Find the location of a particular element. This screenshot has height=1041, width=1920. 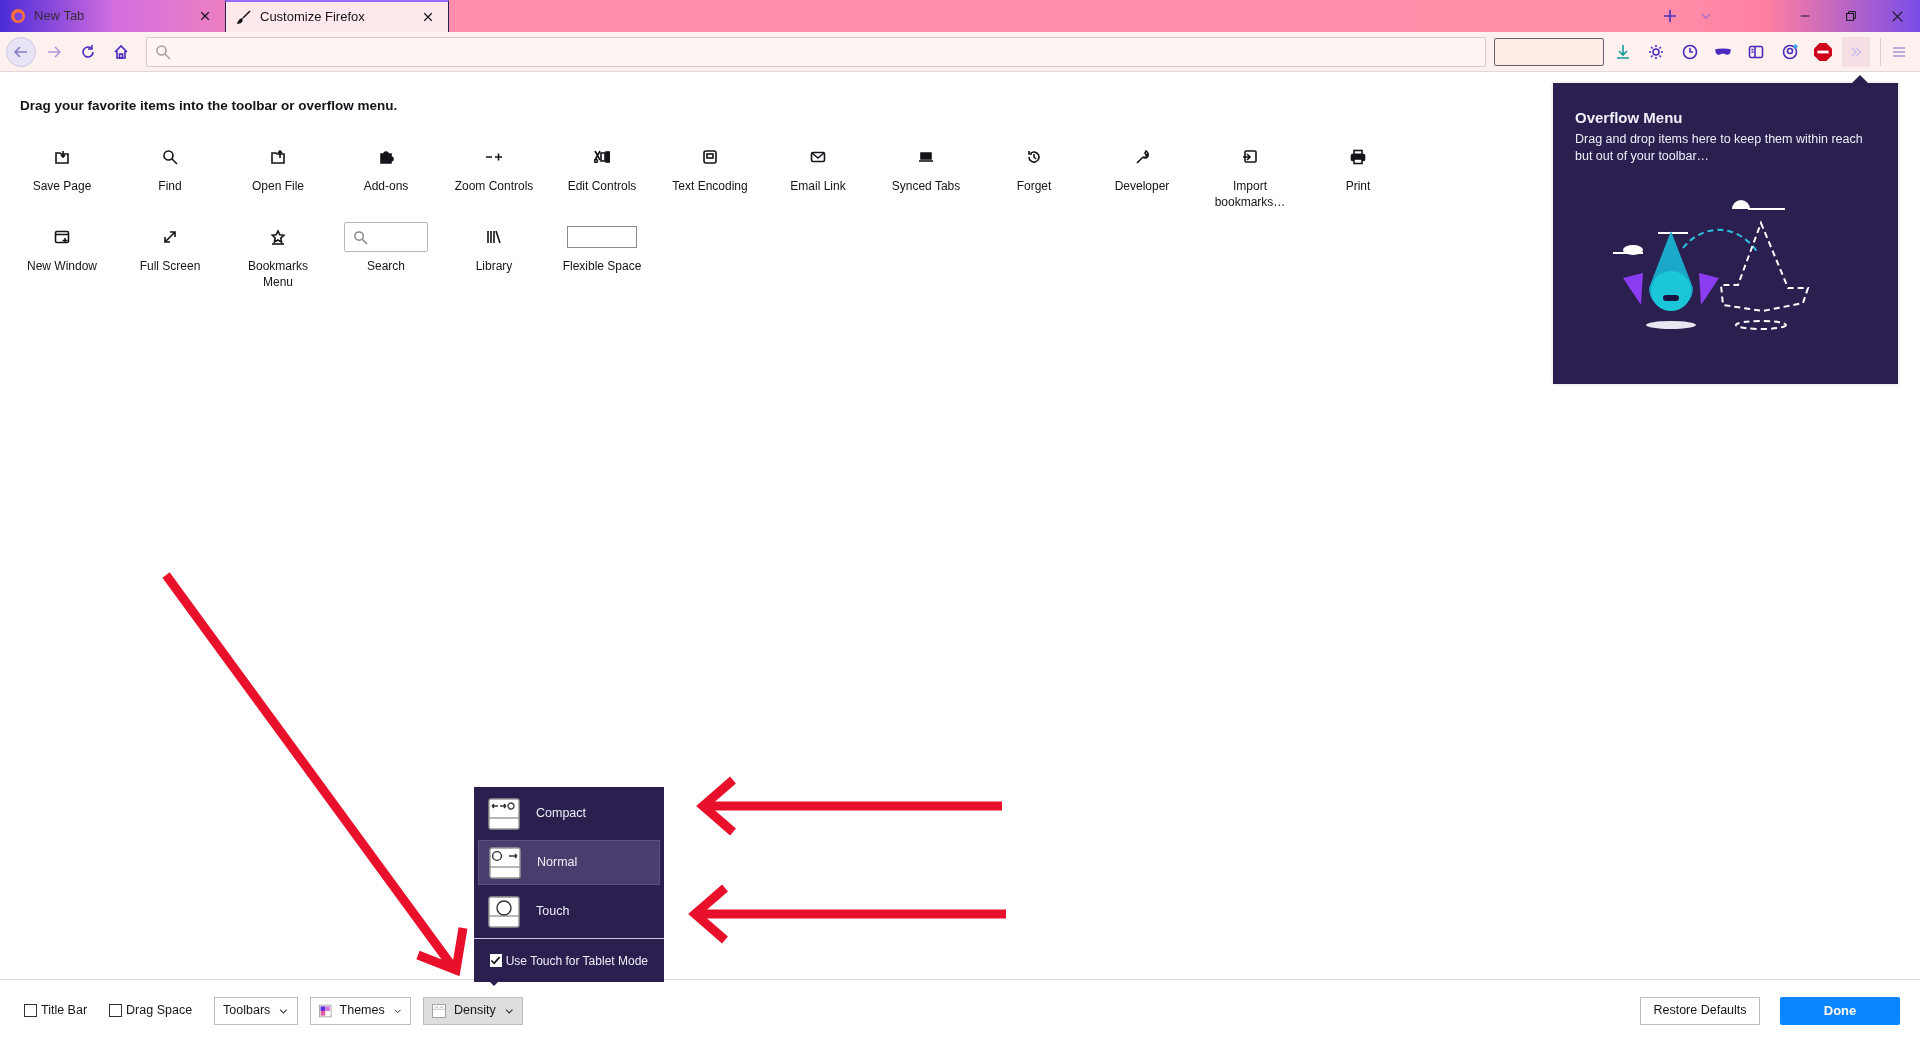

bookmark-star-icon is located at coordinates (278, 237).